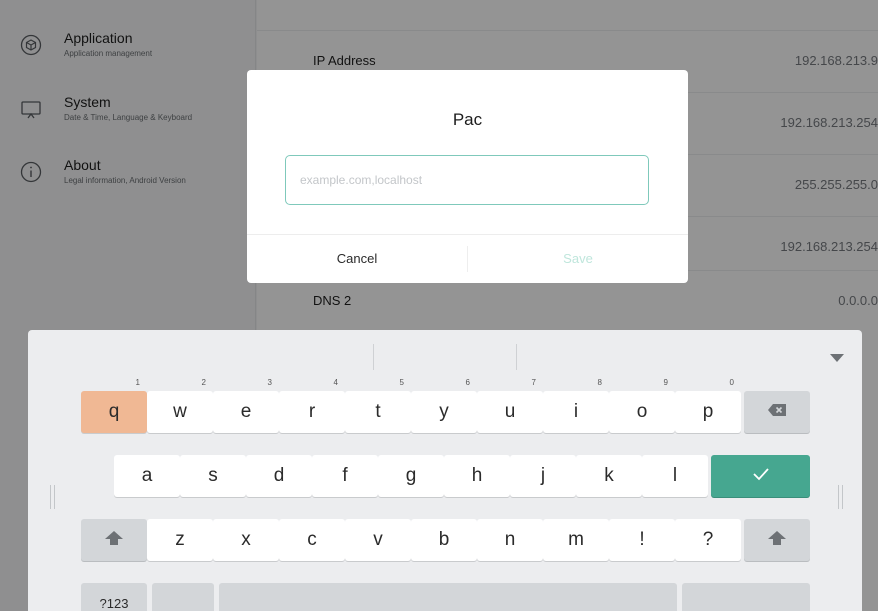 This screenshot has height=611, width=878. Describe the element at coordinates (731, 382) in the screenshot. I see `key-hint: 0` at that location.